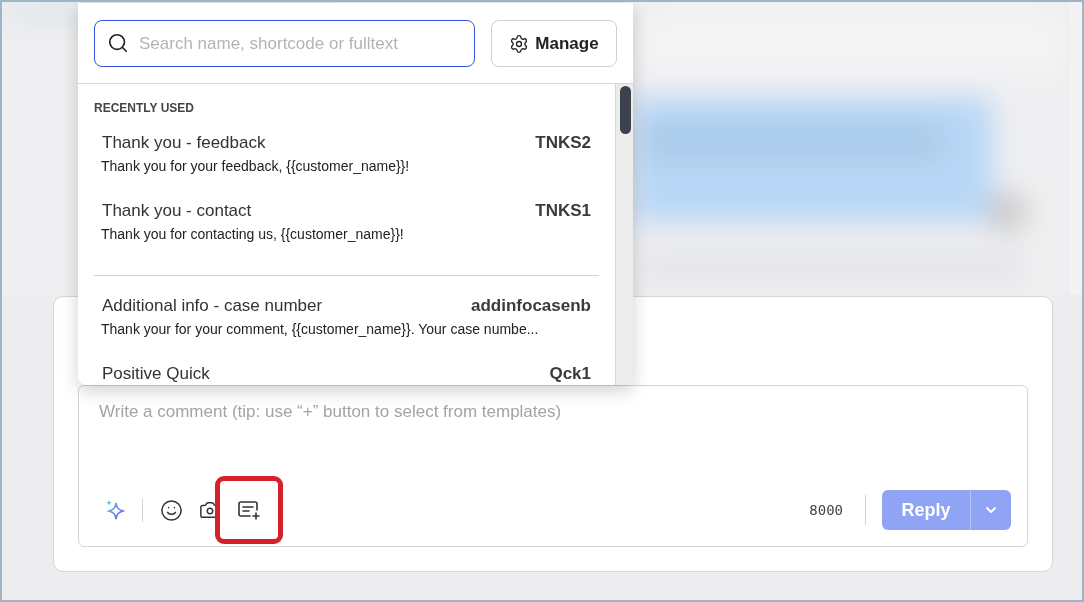  Describe the element at coordinates (531, 306) in the screenshot. I see `template-shortcode: addinfocasenb` at that location.